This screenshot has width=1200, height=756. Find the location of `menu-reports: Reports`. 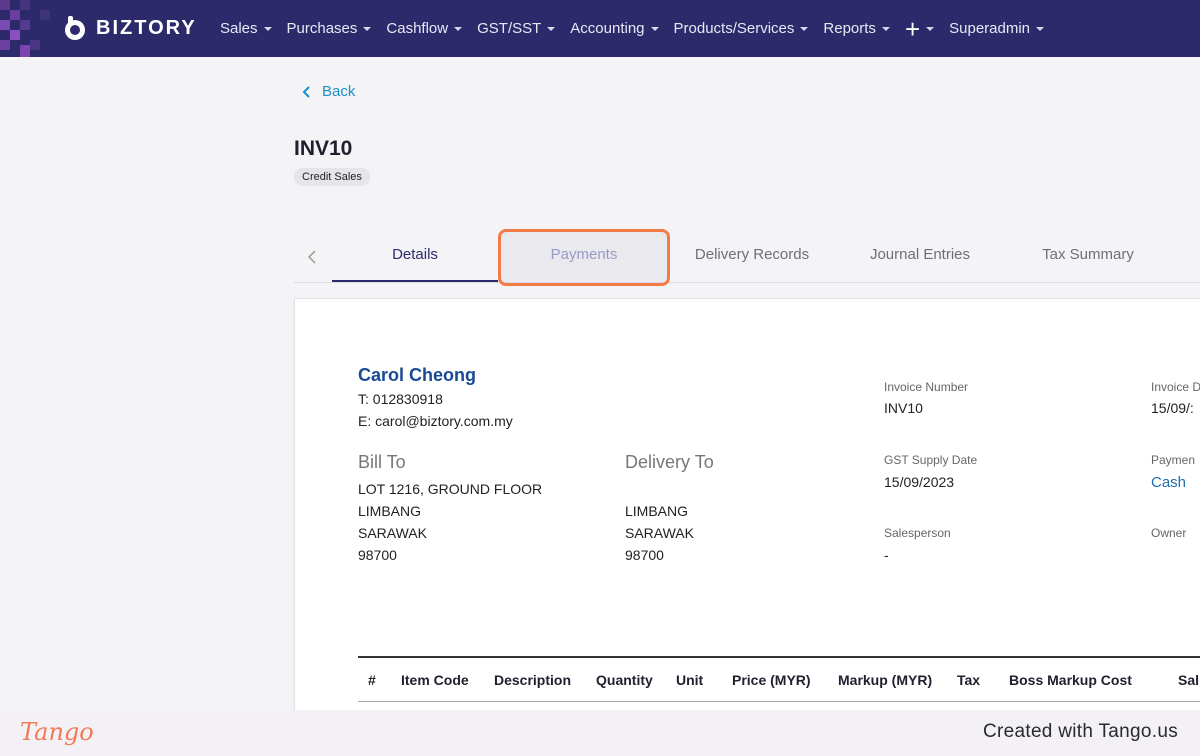

menu-reports: Reports is located at coordinates (856, 28).